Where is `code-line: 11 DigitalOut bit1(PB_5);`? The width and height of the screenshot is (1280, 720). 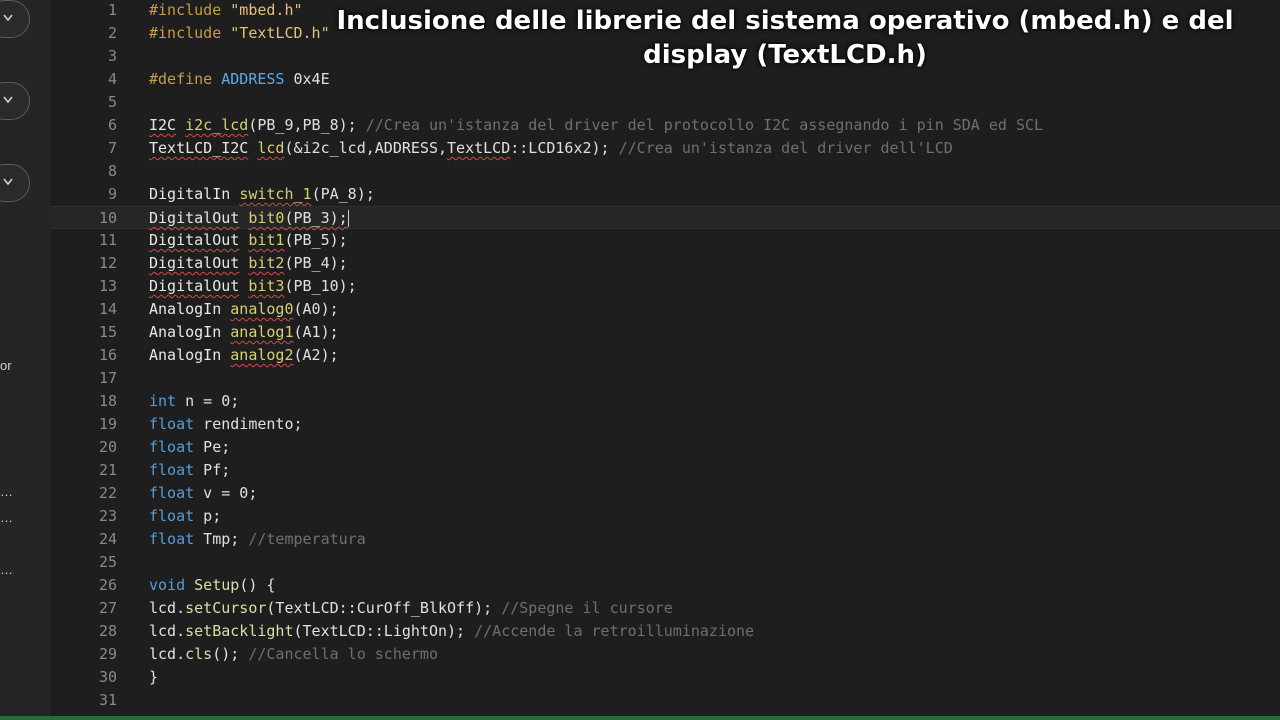
code-line: 11 DigitalOut bit1(PB_5); is located at coordinates (665, 240).